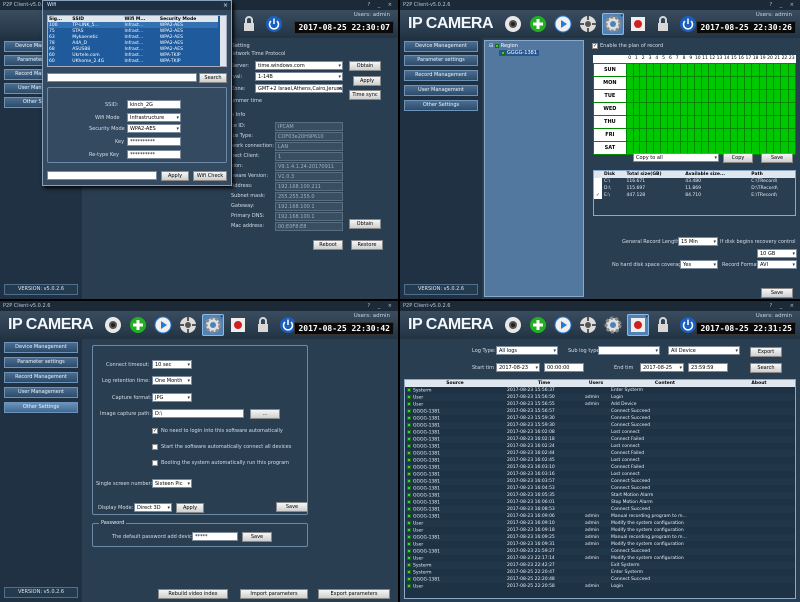  Describe the element at coordinates (113, 325) in the screenshot. I see `camera-icon` at that location.